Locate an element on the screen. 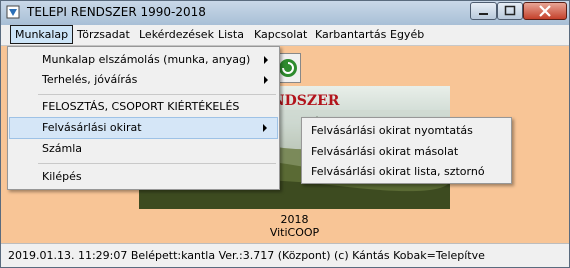 The image size is (570, 268). footer-year: 2018 is located at coordinates (294, 219).